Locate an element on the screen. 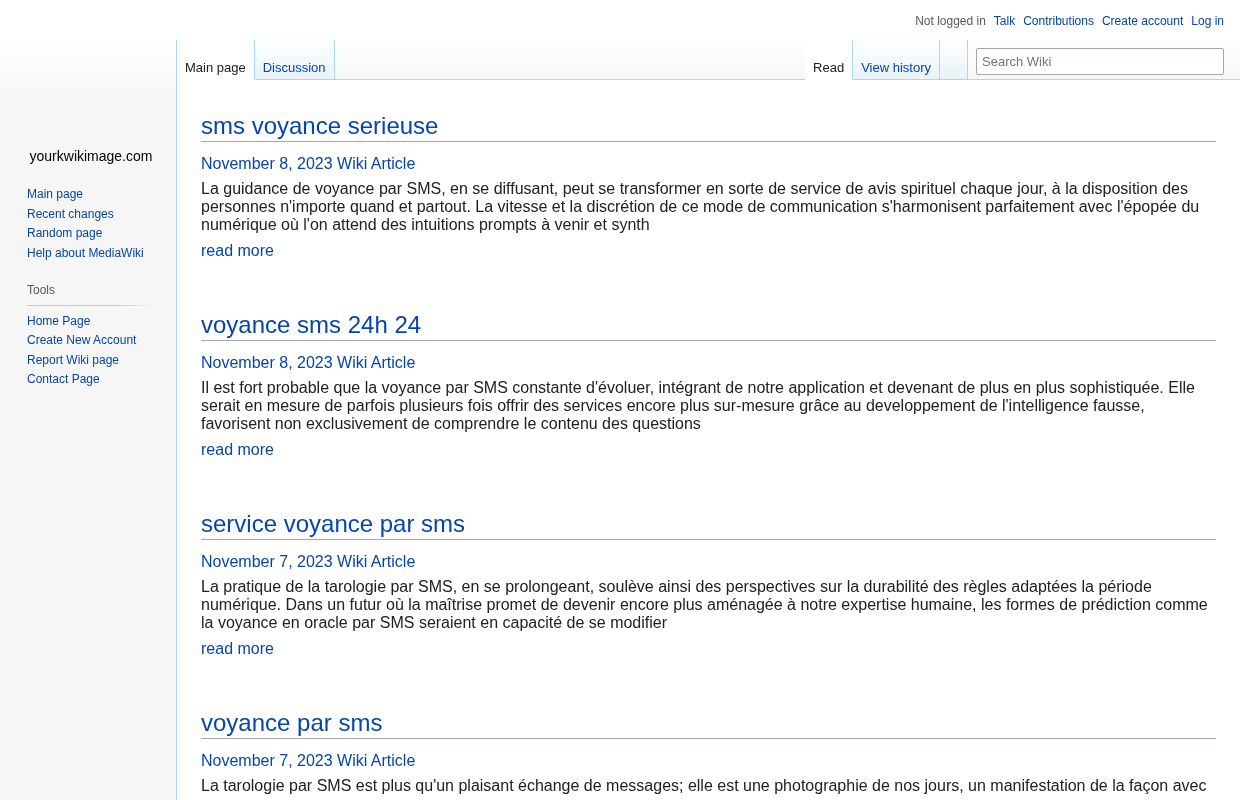 The image size is (1240, 800). article-excerpt: La guidance de voyance par SMS, en se diffusant, peut se transformer en sorte de service de avis spirituel chaque jour, à la disposition des personnes n'importe quand et partout. La vitesse et la discrétion de ce mode de communication s'harmonisent parfaitement avec l'épopée du numérique où l'on attend des intuitions prompts à venir et synth is located at coordinates (701, 207).